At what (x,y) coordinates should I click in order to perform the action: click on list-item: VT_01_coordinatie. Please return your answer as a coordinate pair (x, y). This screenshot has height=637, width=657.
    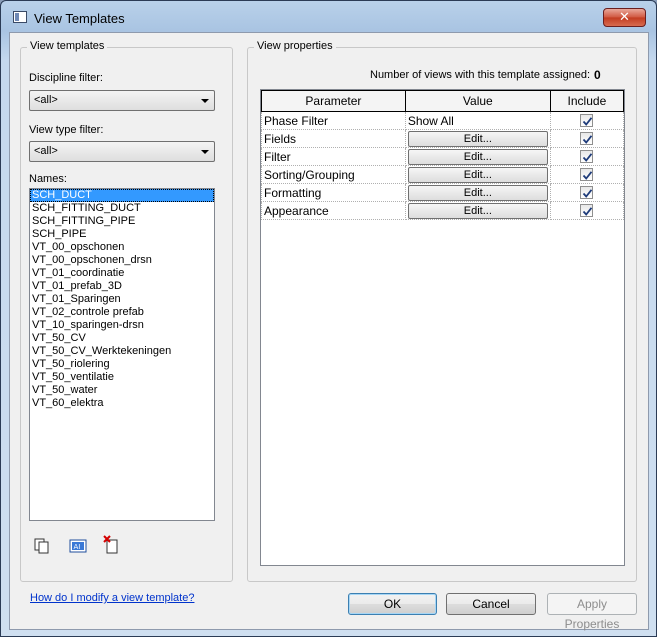
    Looking at the image, I should click on (122, 273).